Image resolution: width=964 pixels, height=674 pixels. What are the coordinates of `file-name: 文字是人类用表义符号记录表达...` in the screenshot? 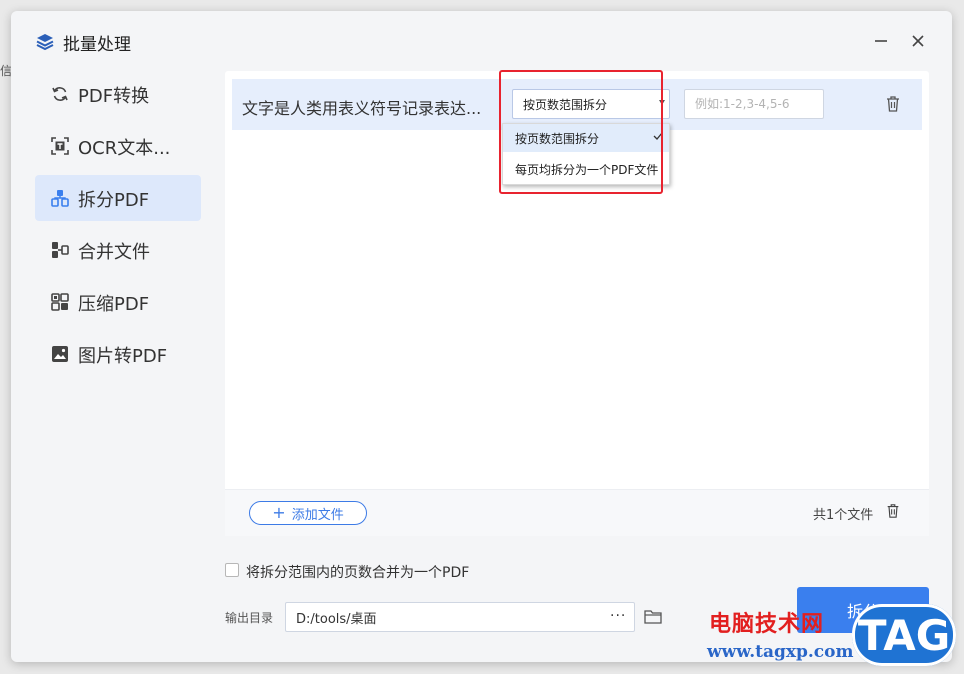 It's located at (362, 108).